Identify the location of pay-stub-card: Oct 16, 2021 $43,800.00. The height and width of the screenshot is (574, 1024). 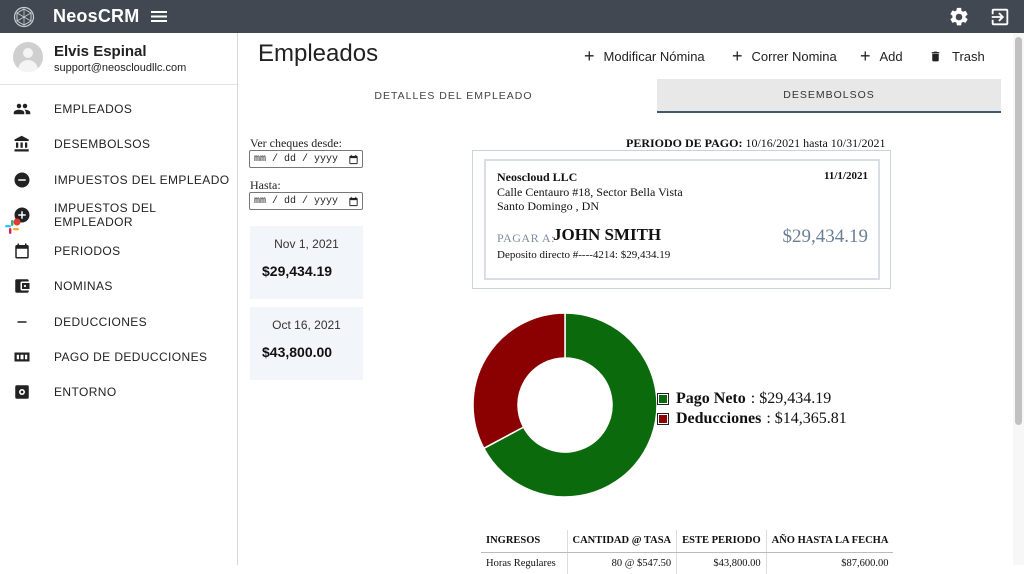
(306, 343).